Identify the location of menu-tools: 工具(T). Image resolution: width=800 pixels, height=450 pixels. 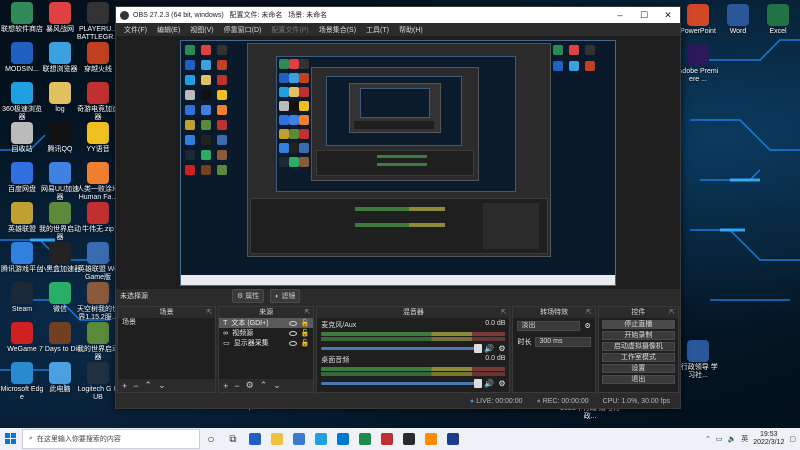
(377, 30).